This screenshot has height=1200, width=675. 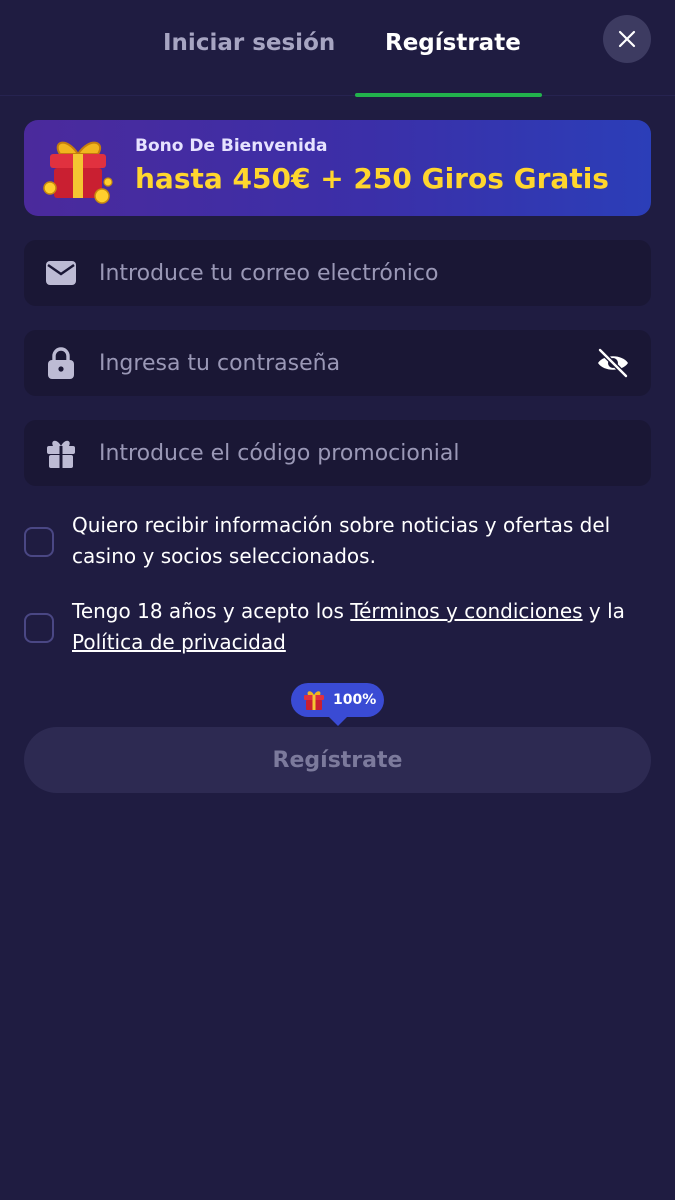 What do you see at coordinates (39, 542) in the screenshot?
I see `newsletter-checkbox` at bounding box center [39, 542].